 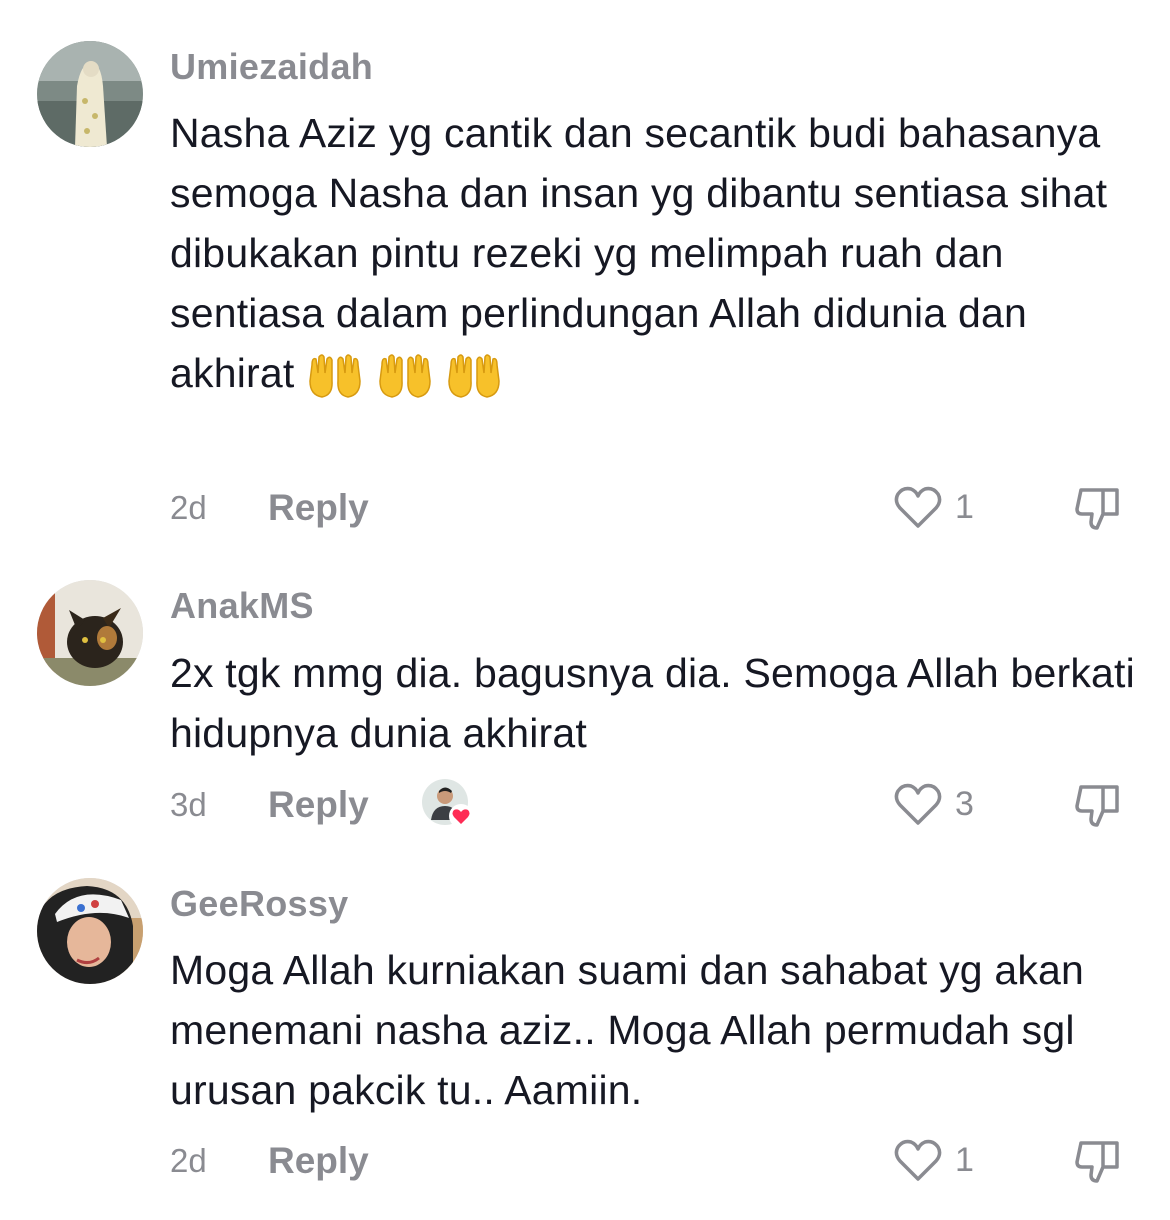 What do you see at coordinates (188, 804) in the screenshot?
I see `timestamp: 3d` at bounding box center [188, 804].